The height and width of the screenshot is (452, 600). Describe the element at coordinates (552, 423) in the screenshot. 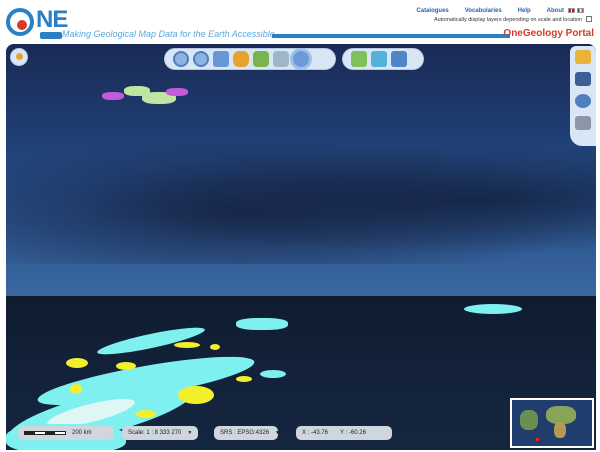

I see `overview-map` at that location.